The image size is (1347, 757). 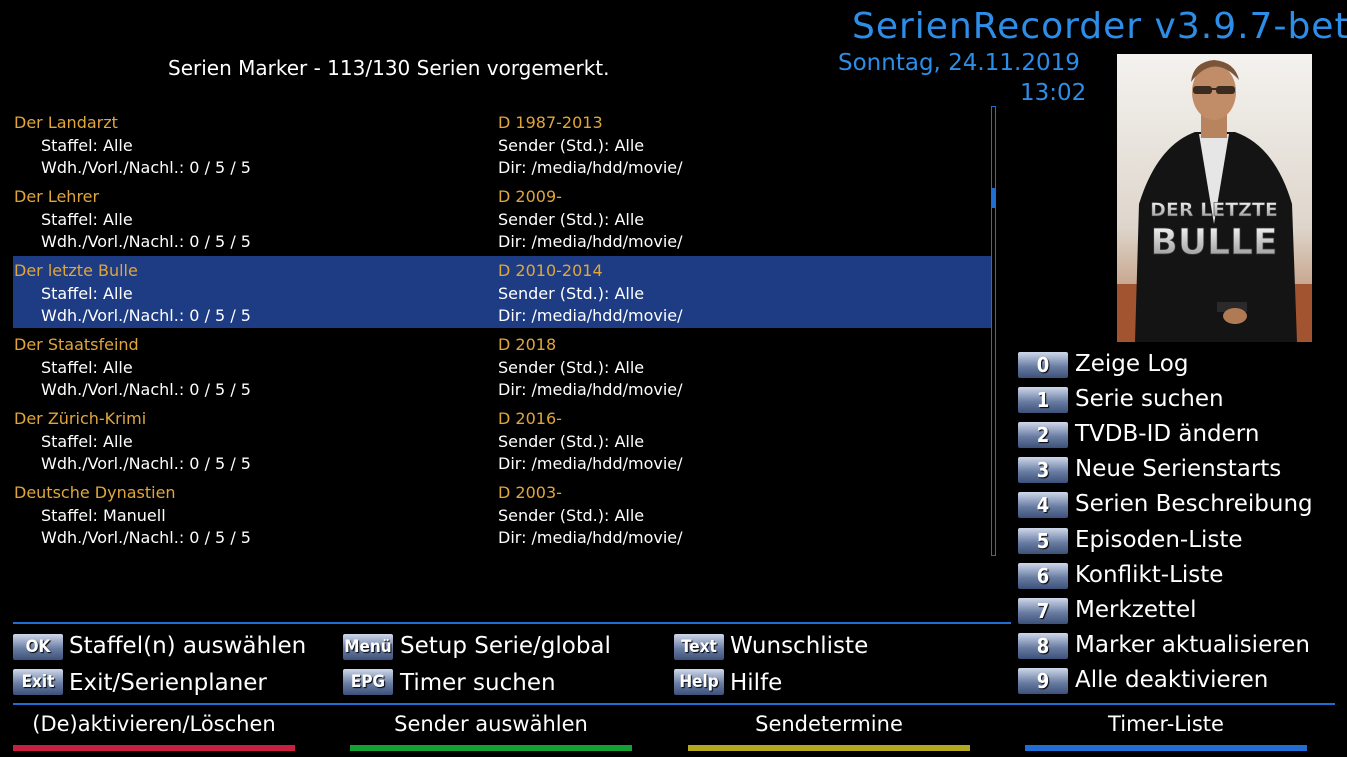 What do you see at coordinates (1043, 575) in the screenshot?
I see `number-key-6-icon: 6` at bounding box center [1043, 575].